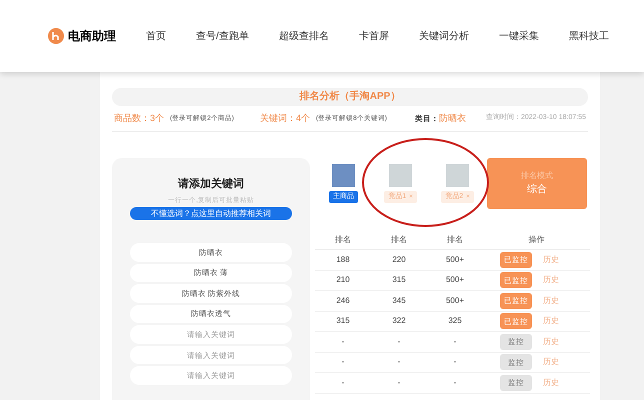 This screenshot has width=644, height=400. Describe the element at coordinates (92, 36) in the screenshot. I see `logo-text: 电商助理` at that location.